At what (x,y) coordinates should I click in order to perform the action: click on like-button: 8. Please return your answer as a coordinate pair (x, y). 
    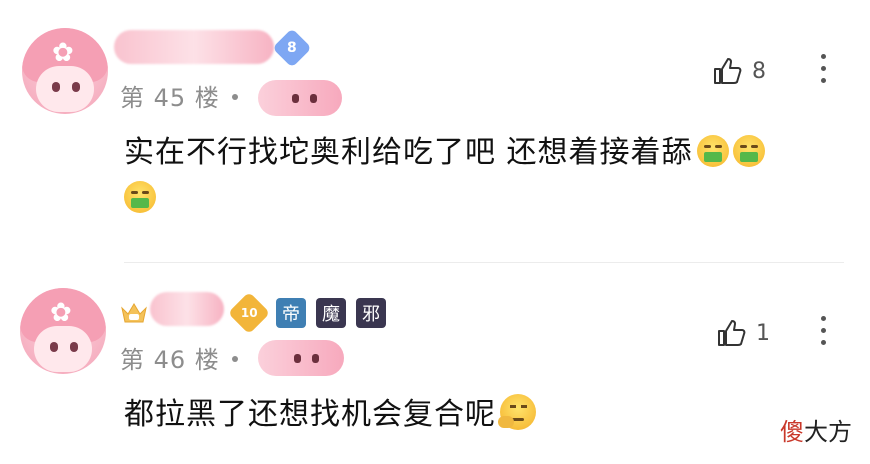
    Looking at the image, I should click on (739, 71).